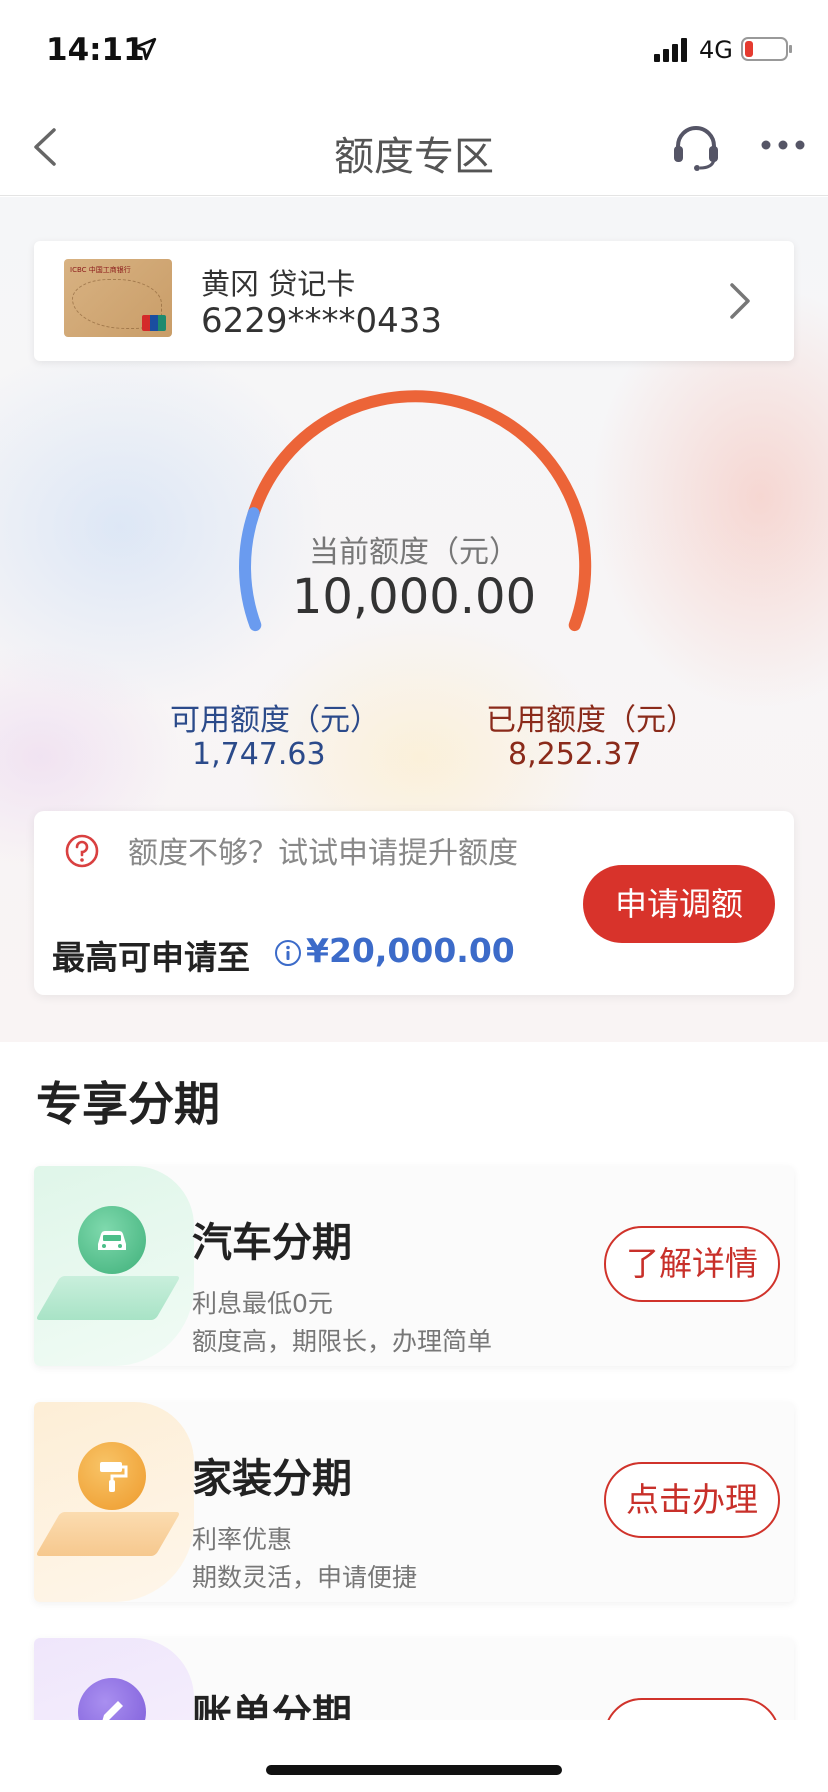  I want to click on apply-now-button: 点击办理, so click(692, 1500).